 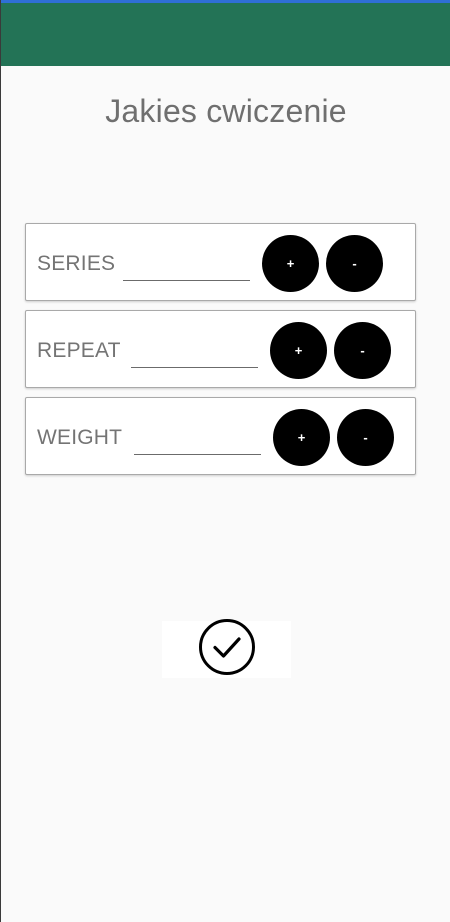 What do you see at coordinates (301, 437) in the screenshot?
I see `weight-plus-button: +` at bounding box center [301, 437].